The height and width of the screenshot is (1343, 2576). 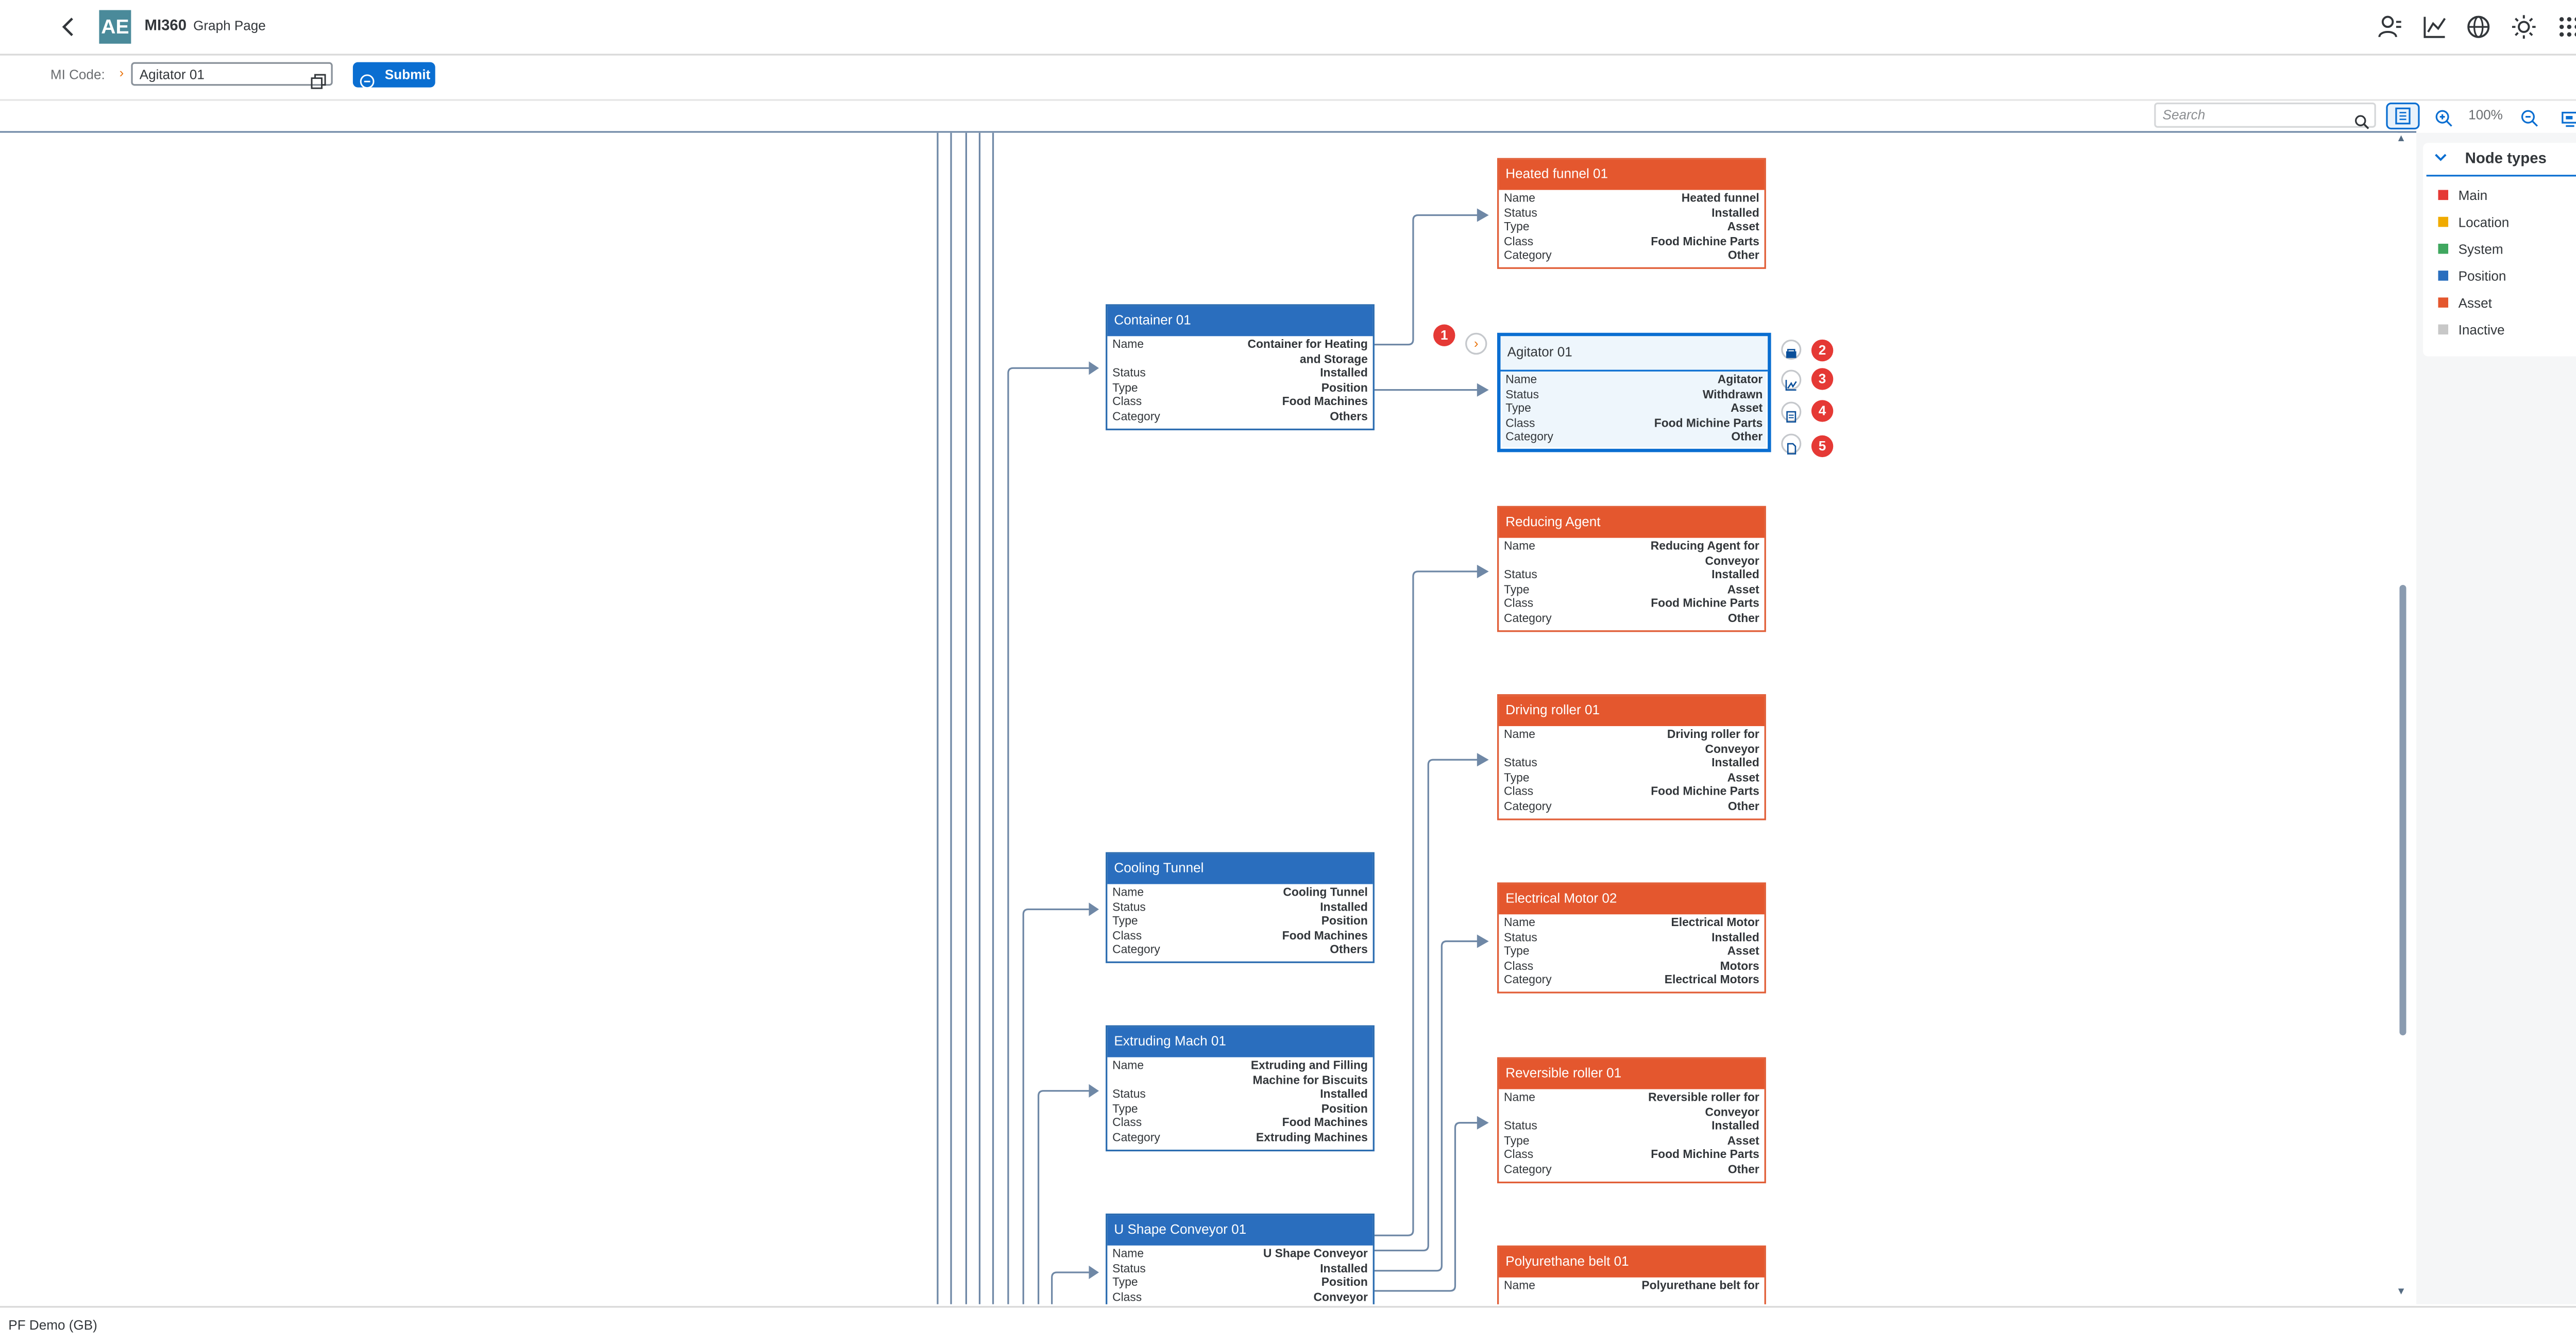 I want to click on system-label: PF Demo (GB), so click(x=52, y=1325).